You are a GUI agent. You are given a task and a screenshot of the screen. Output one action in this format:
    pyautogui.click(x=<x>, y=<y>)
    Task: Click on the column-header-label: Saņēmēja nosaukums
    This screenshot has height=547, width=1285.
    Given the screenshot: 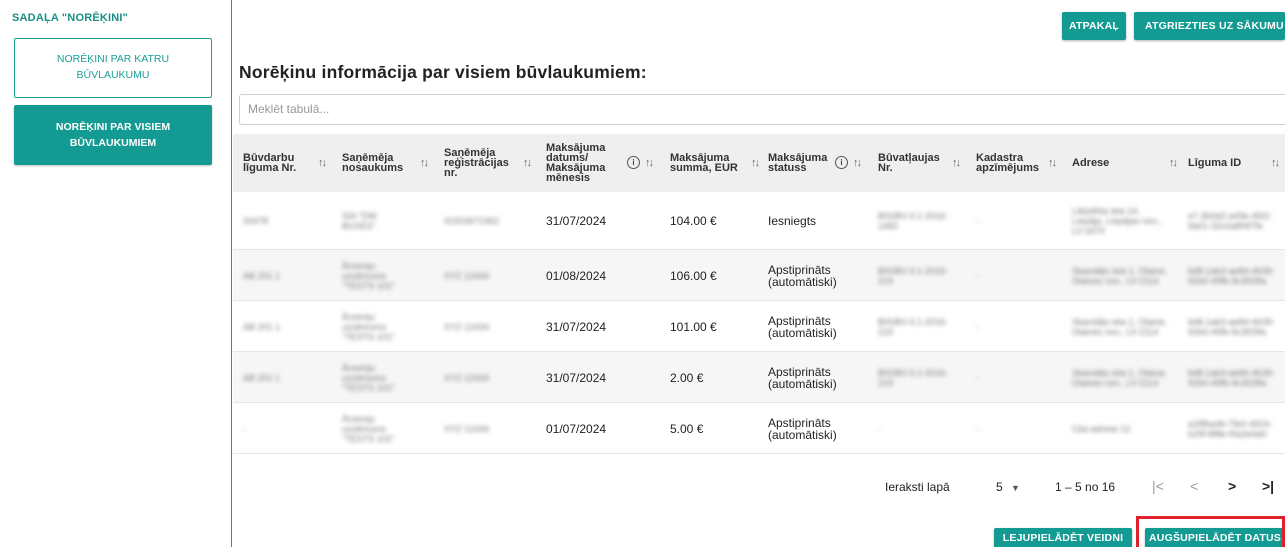 What is the action you would take?
    pyautogui.click(x=373, y=163)
    